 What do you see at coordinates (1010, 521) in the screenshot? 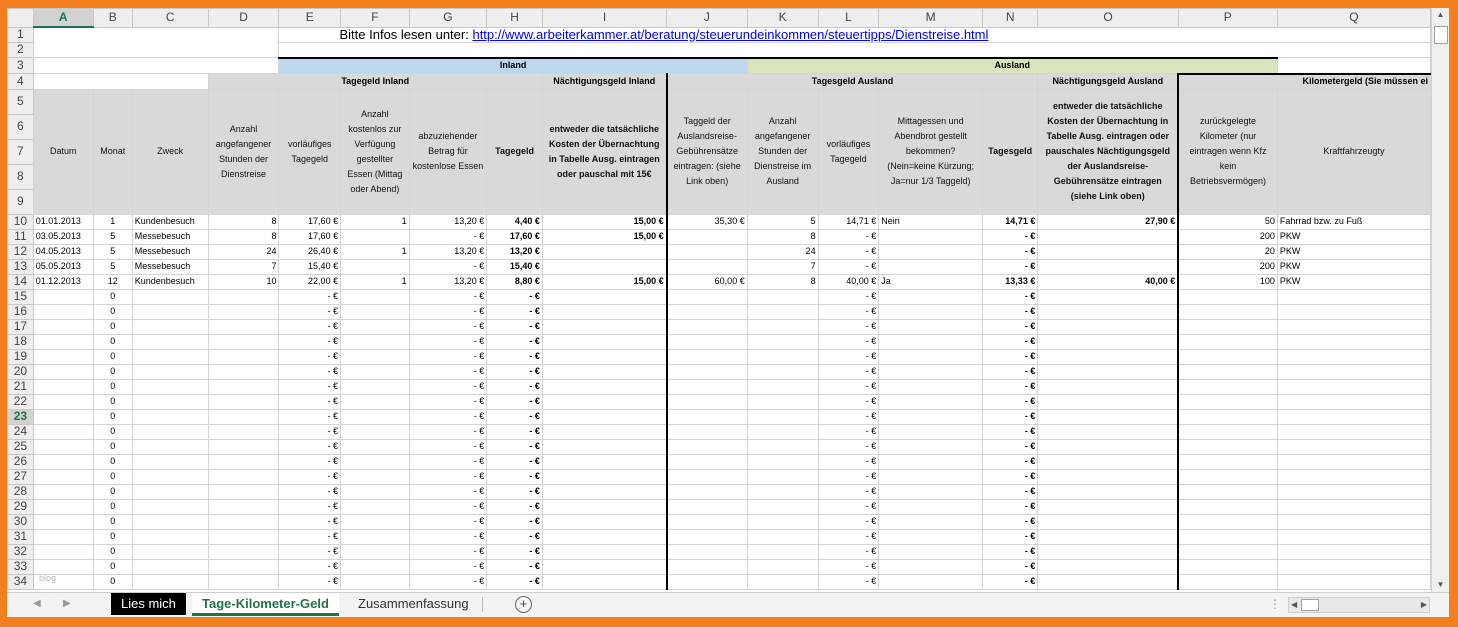
I see `cell-n30: - €` at bounding box center [1010, 521].